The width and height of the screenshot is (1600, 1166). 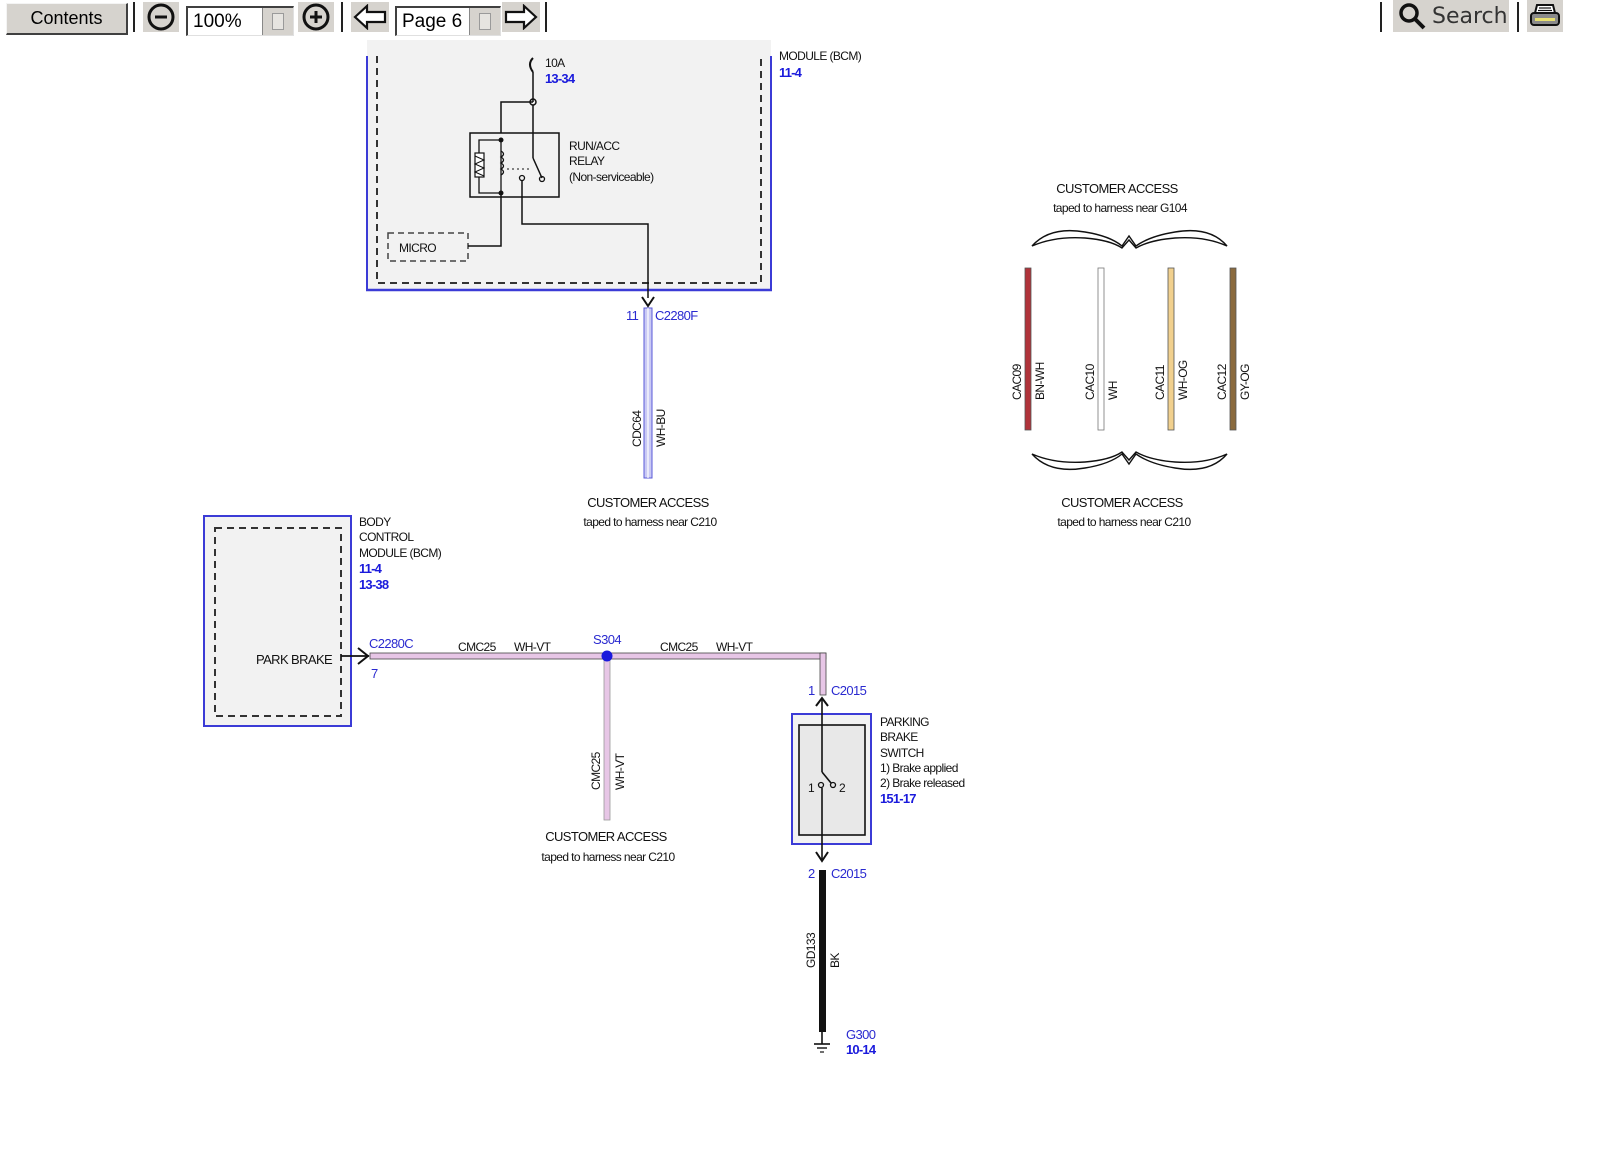 I want to click on bcm-box, so click(x=277, y=621).